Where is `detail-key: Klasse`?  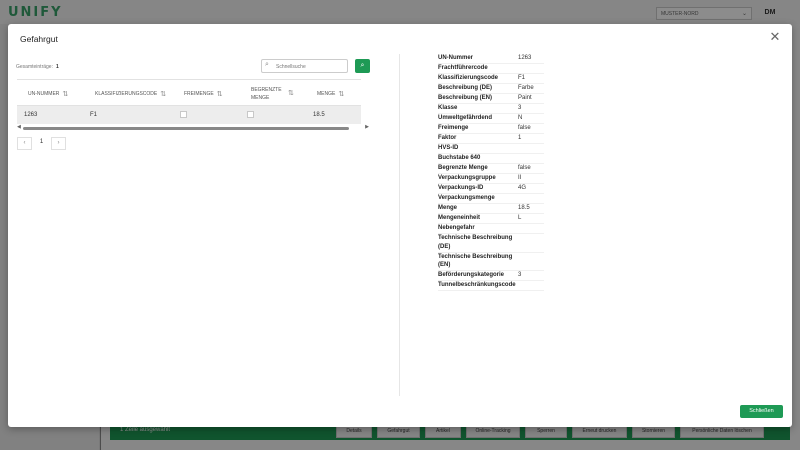 detail-key: Klasse is located at coordinates (448, 108).